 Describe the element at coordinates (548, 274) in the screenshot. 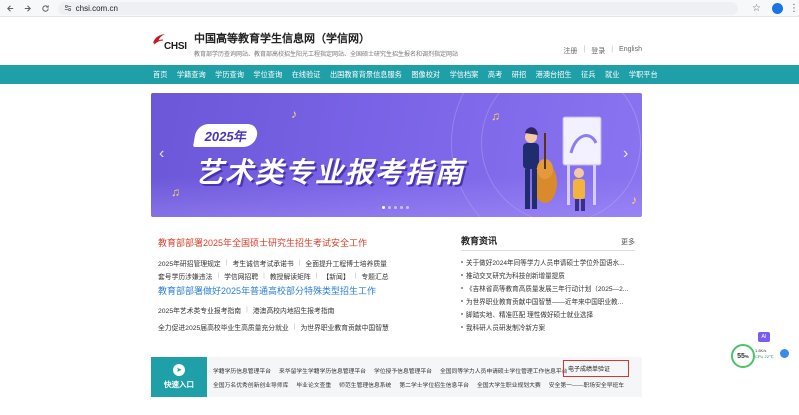

I see `list-item: 推动交叉研究为科技创新增量提质` at that location.